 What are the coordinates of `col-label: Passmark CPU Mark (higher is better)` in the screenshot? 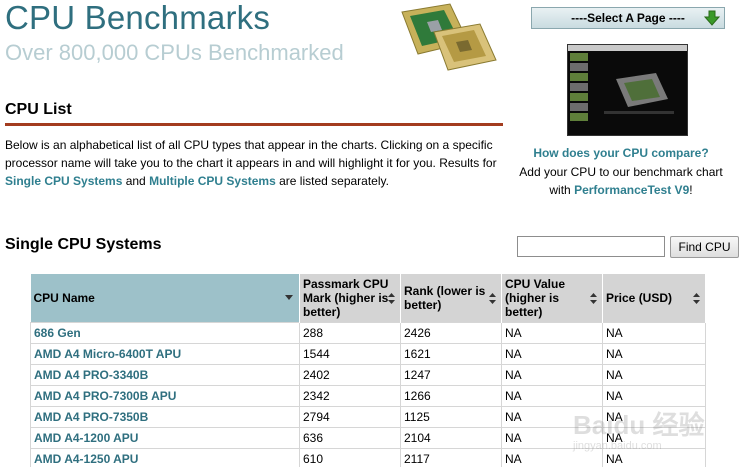 It's located at (346, 297).